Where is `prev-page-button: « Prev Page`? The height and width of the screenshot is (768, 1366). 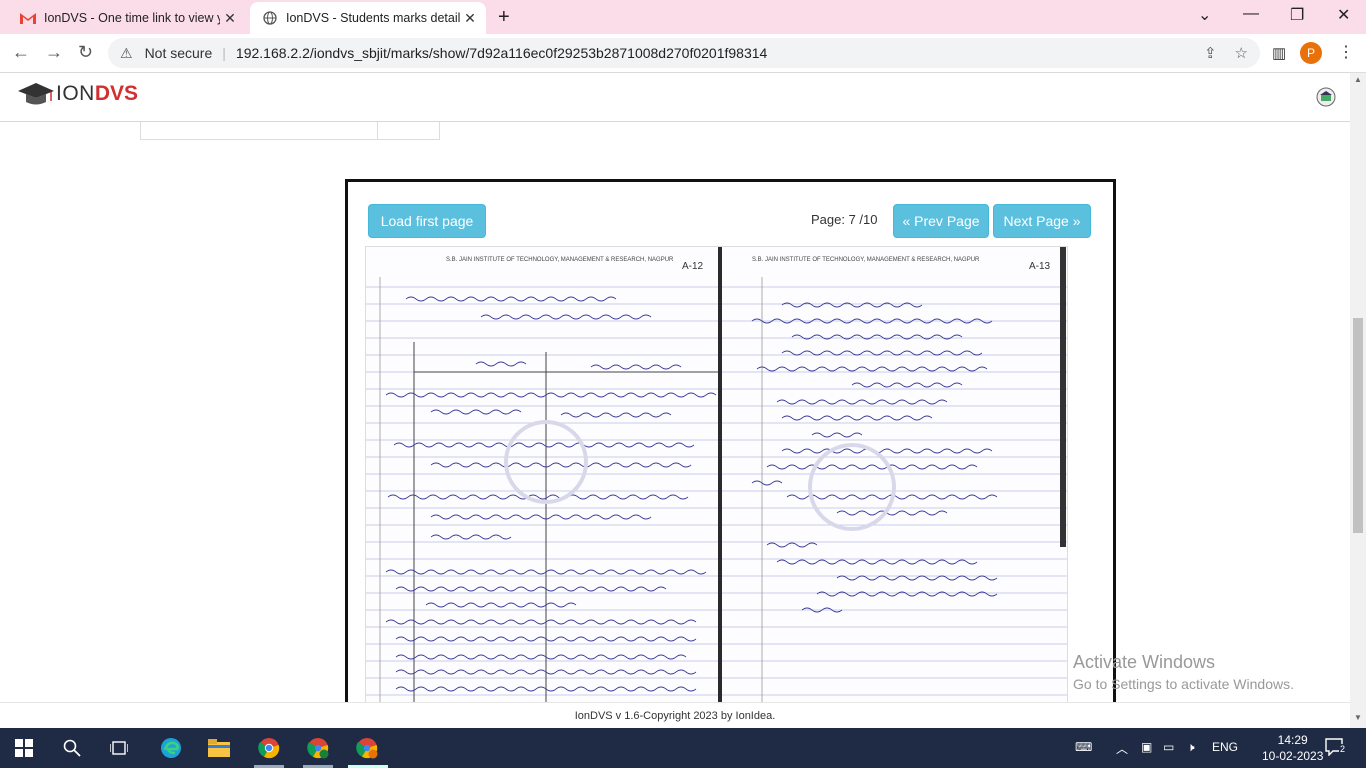
prev-page-button: « Prev Page is located at coordinates (941, 221).